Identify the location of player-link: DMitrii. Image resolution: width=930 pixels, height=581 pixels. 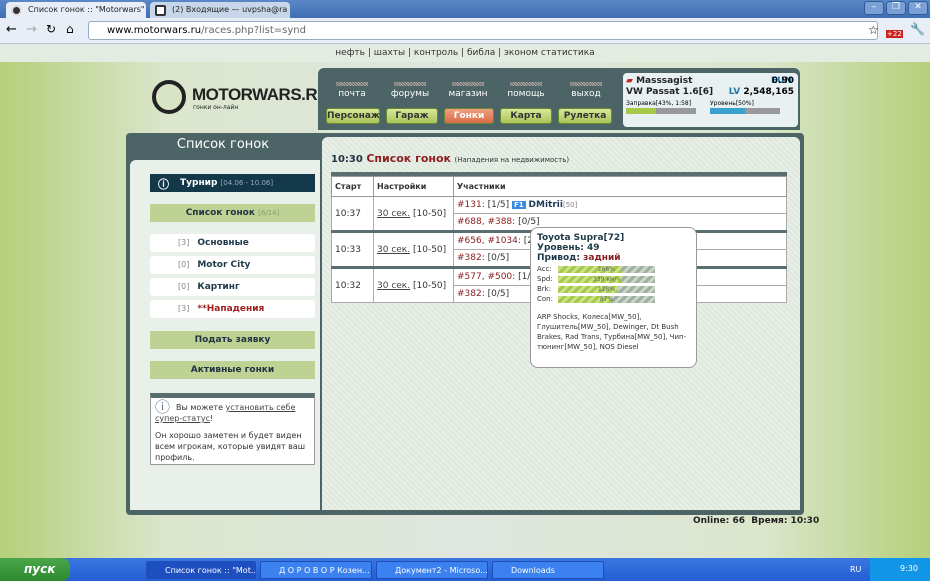
(546, 205).